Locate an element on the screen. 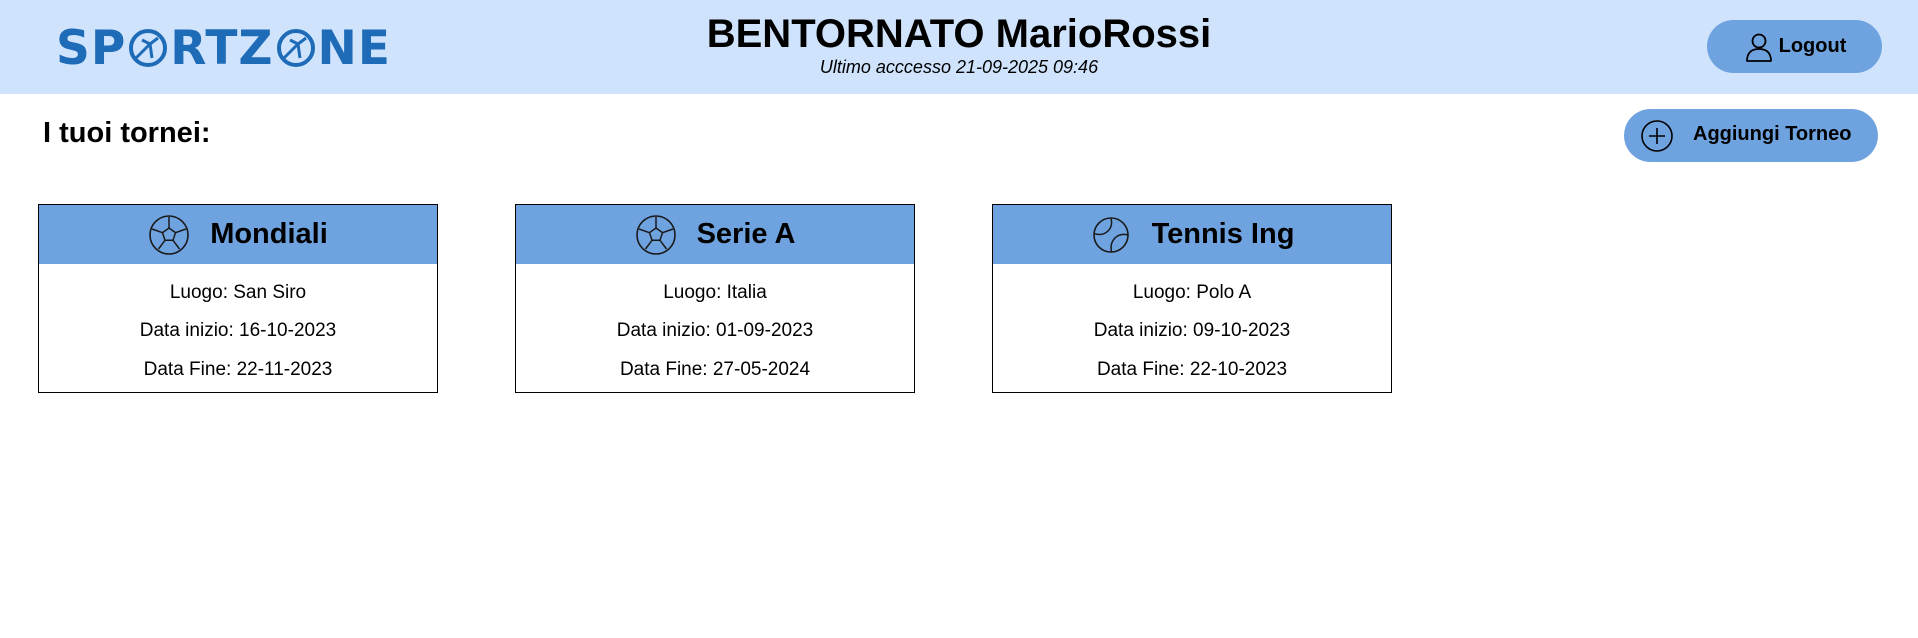  add-tournament-button: Aggiungi Torneo is located at coordinates (1751, 135).